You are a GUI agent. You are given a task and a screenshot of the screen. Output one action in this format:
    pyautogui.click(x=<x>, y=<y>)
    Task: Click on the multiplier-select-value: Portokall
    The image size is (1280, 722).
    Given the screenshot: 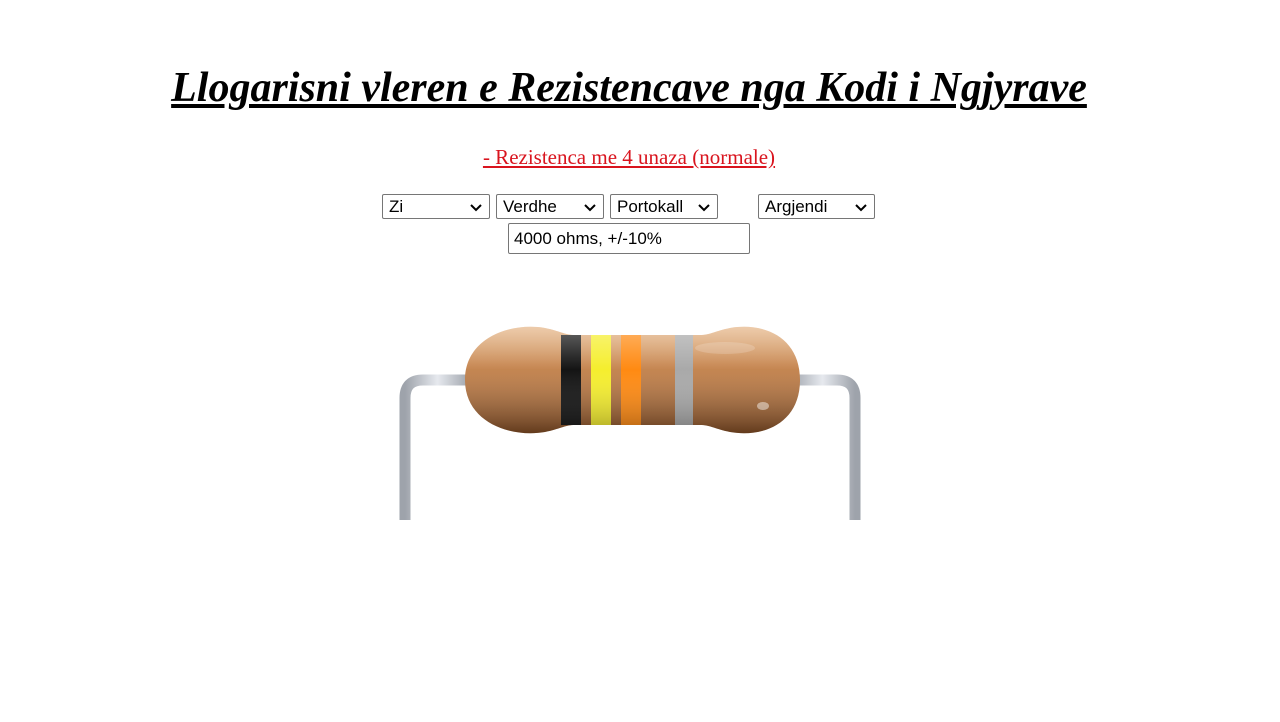 What is the action you would take?
    pyautogui.click(x=650, y=206)
    